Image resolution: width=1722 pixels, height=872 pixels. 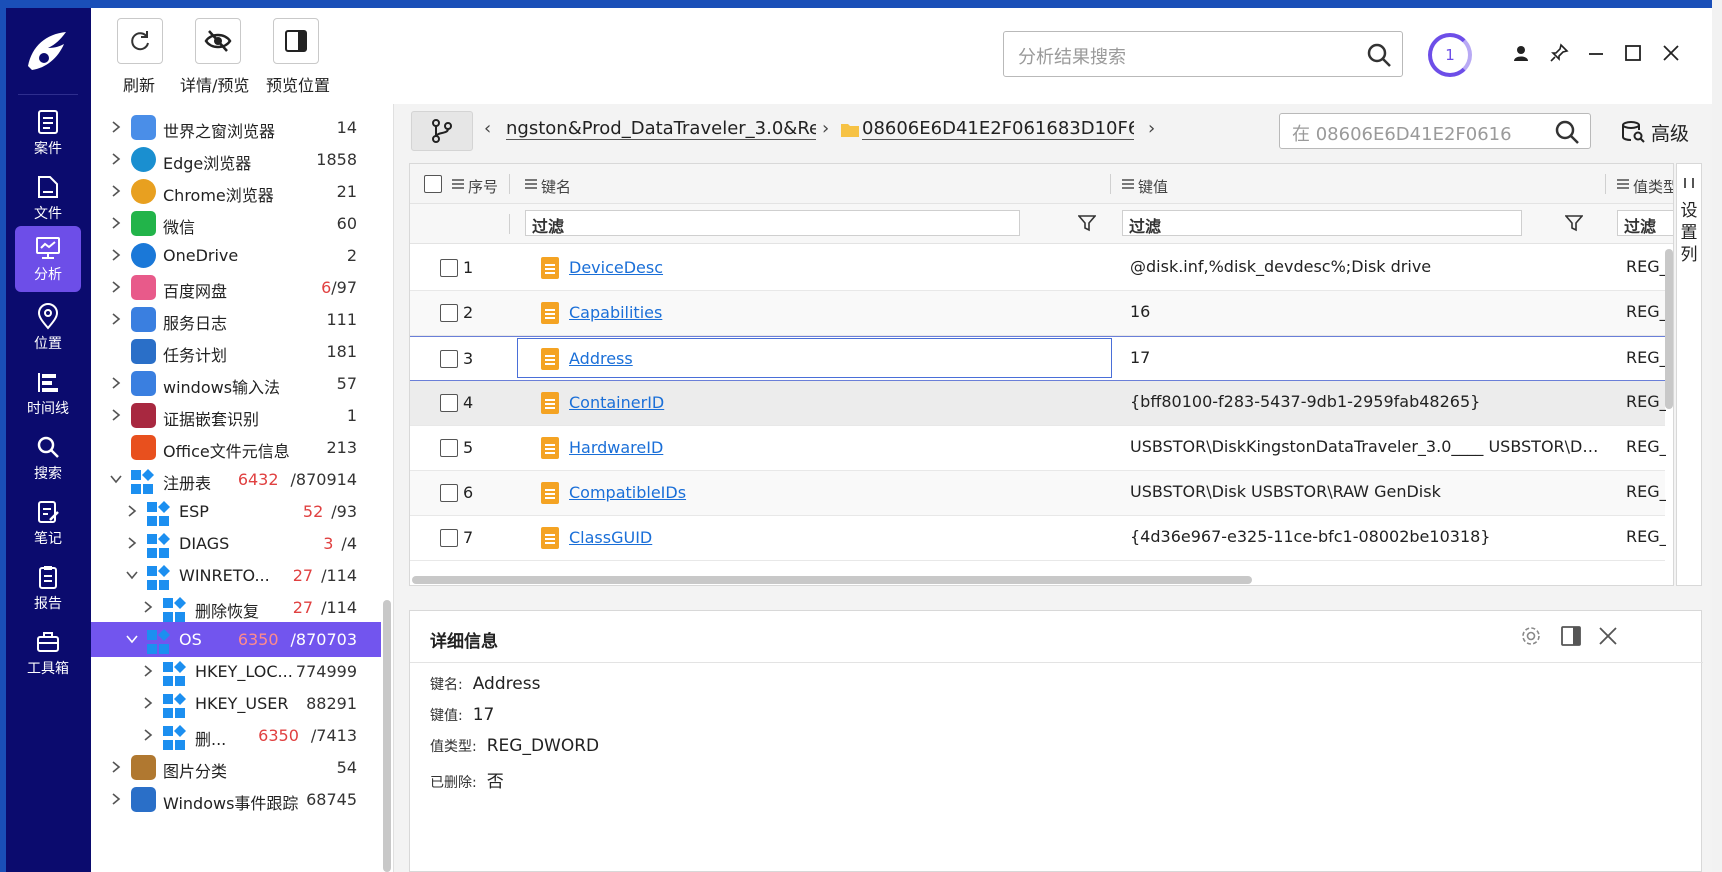 I want to click on user-button, so click(x=1521, y=53).